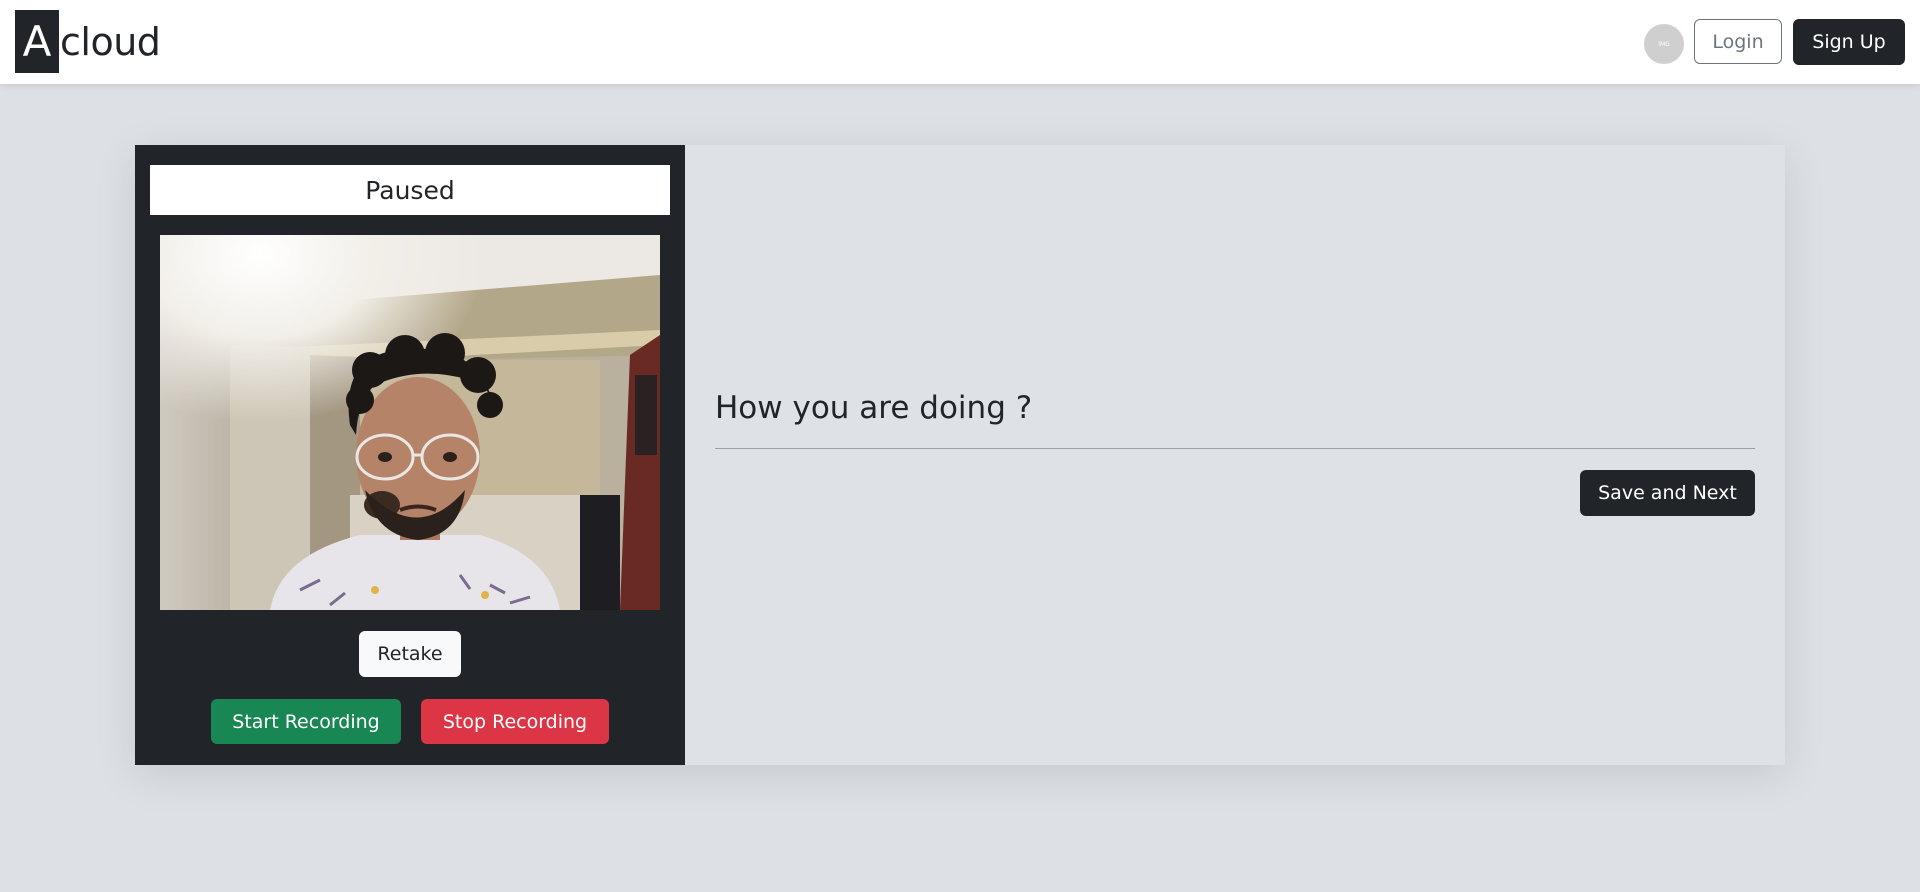 The image size is (1920, 892). I want to click on recording-status: Paused, so click(410, 190).